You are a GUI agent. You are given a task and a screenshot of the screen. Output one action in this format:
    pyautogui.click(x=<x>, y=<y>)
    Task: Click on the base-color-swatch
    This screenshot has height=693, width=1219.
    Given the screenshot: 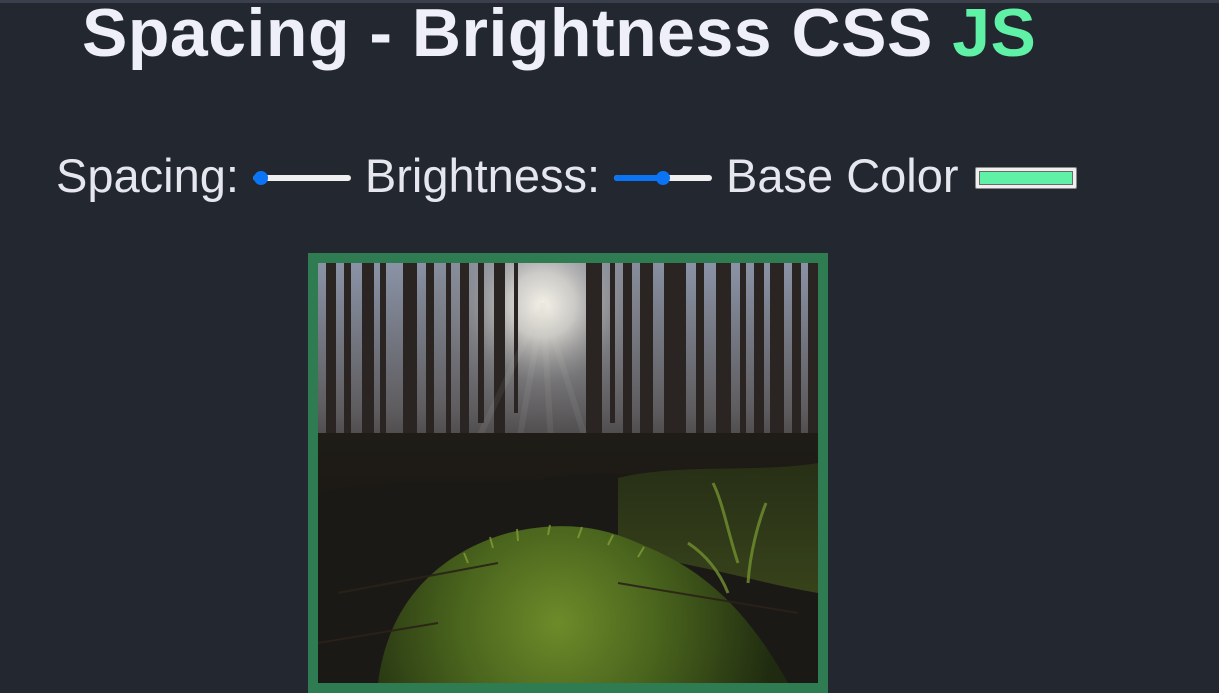 What is the action you would take?
    pyautogui.click(x=1025, y=178)
    